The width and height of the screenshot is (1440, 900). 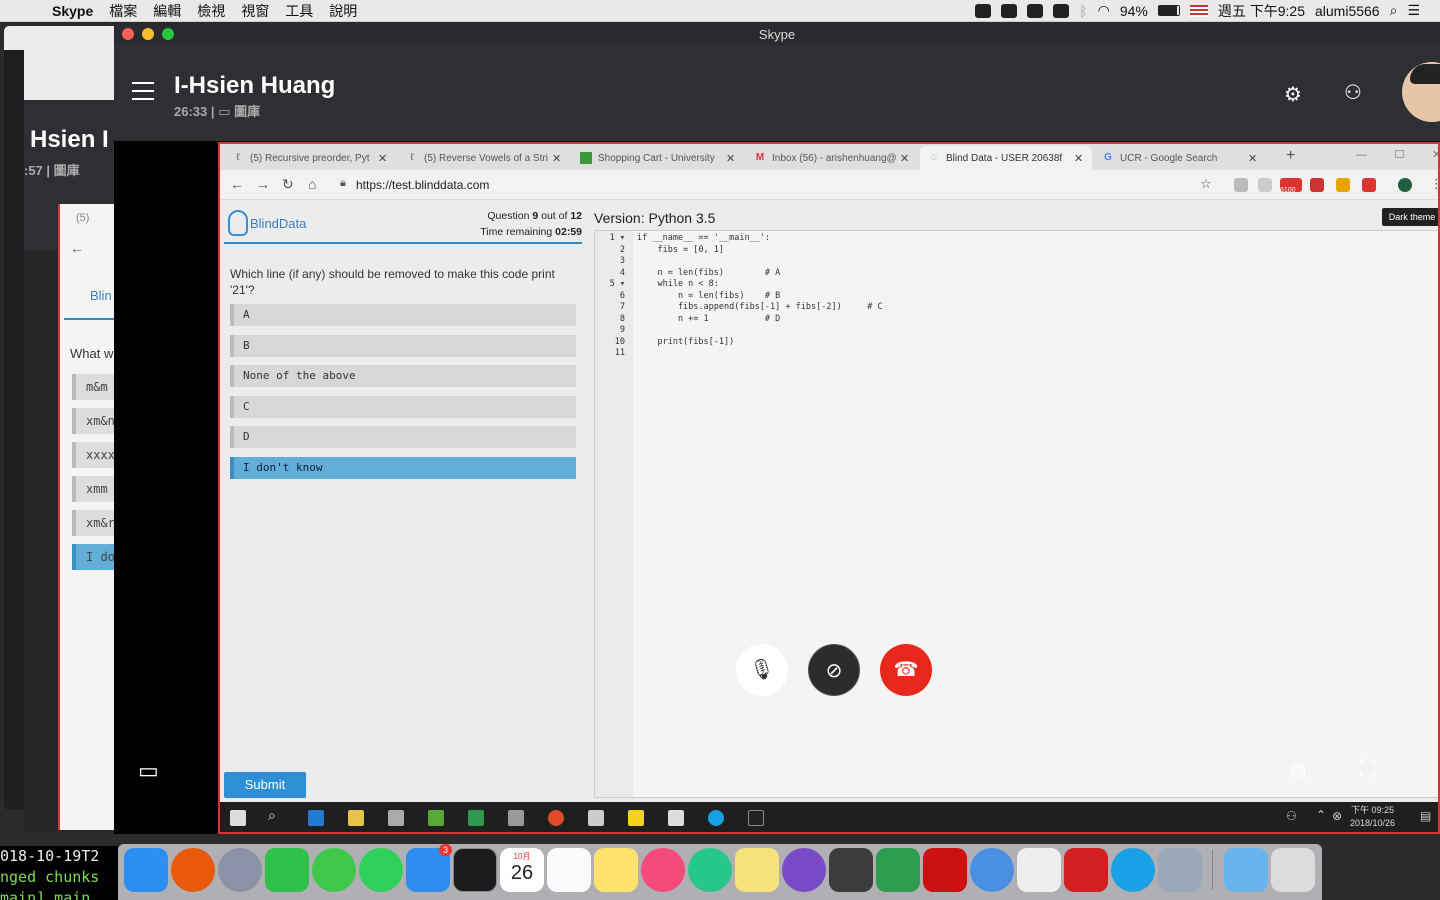 What do you see at coordinates (1009, 10) in the screenshot?
I see `dropbox-tray-icon` at bounding box center [1009, 10].